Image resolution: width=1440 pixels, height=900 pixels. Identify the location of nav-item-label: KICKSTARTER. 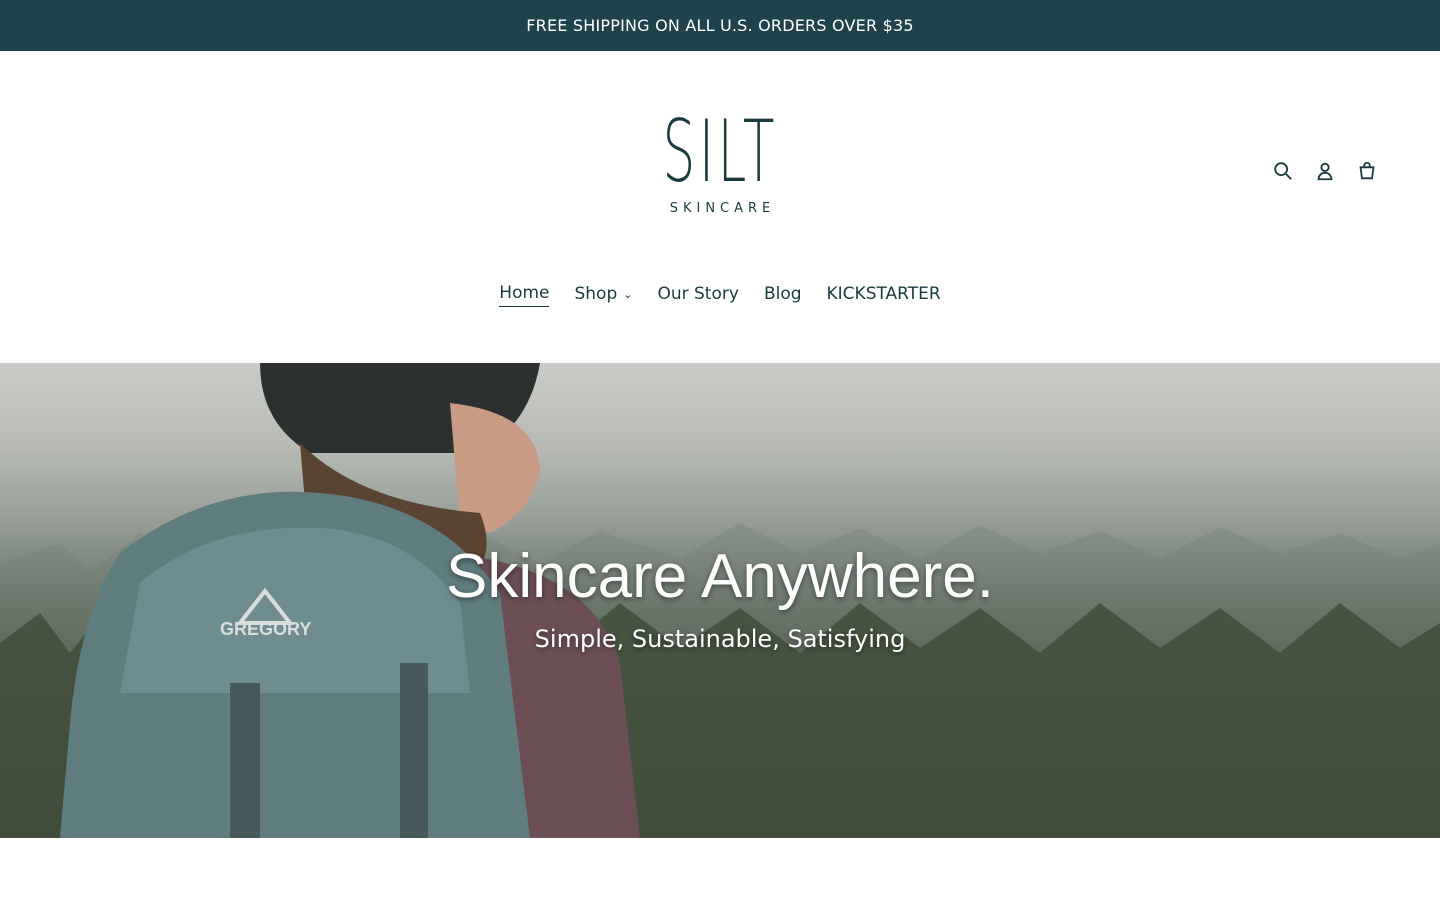
(883, 293).